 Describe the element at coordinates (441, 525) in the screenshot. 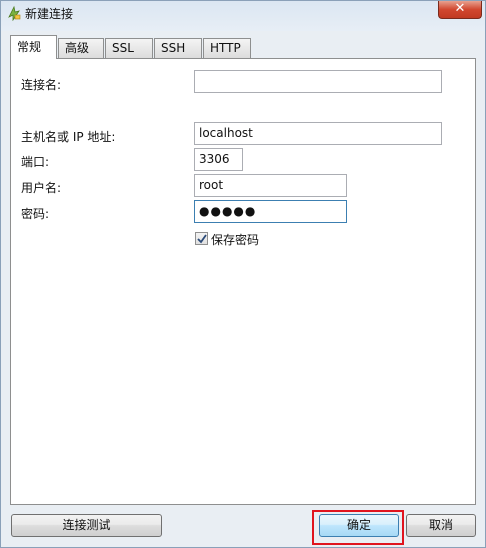

I see `cancel-button: 取消` at that location.